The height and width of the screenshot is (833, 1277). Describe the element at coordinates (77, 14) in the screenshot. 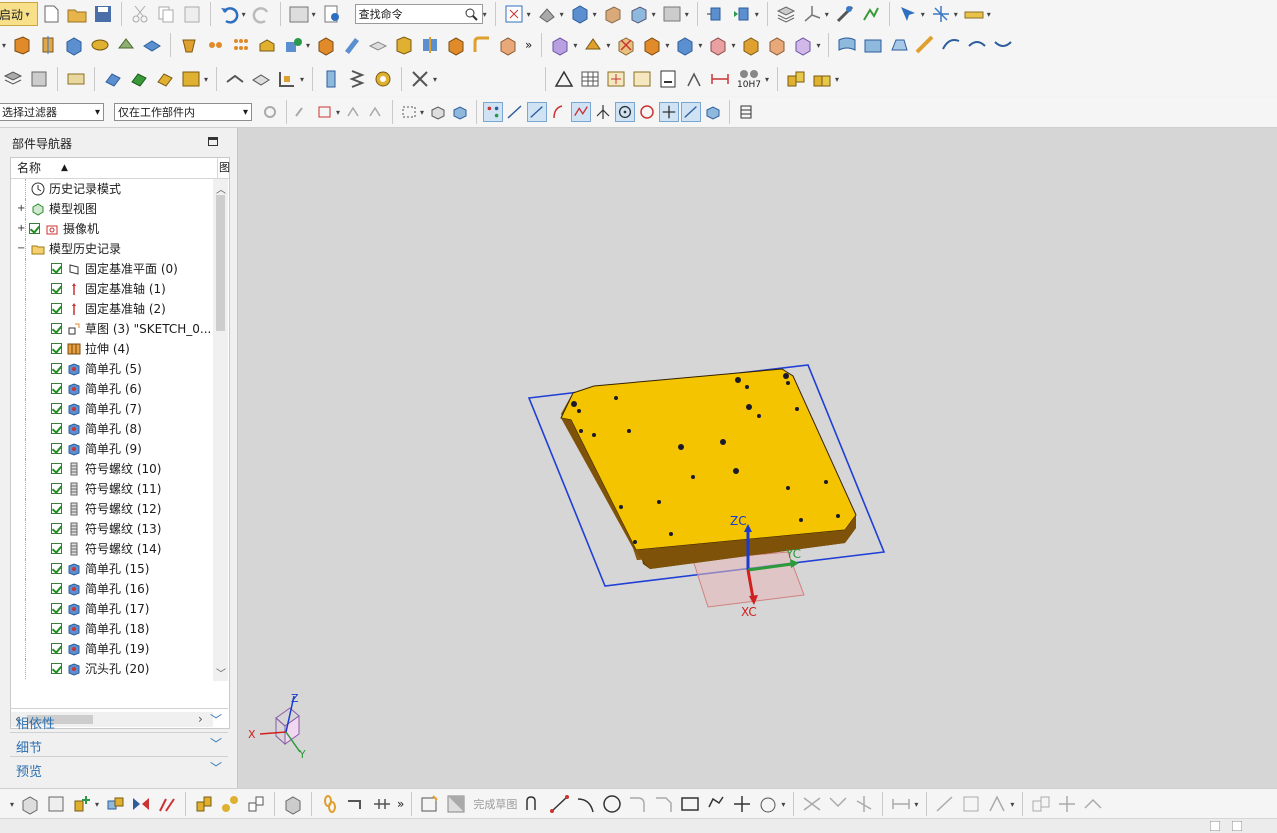

I see `open-folder-icon` at that location.